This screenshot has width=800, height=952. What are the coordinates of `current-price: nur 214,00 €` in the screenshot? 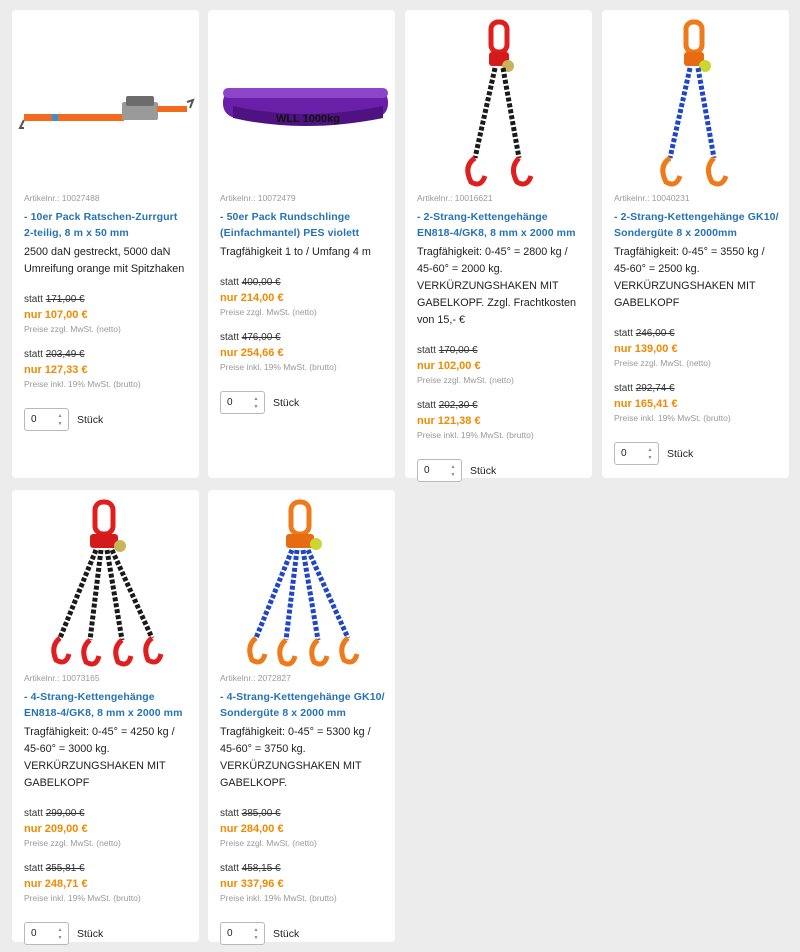 It's located at (252, 298).